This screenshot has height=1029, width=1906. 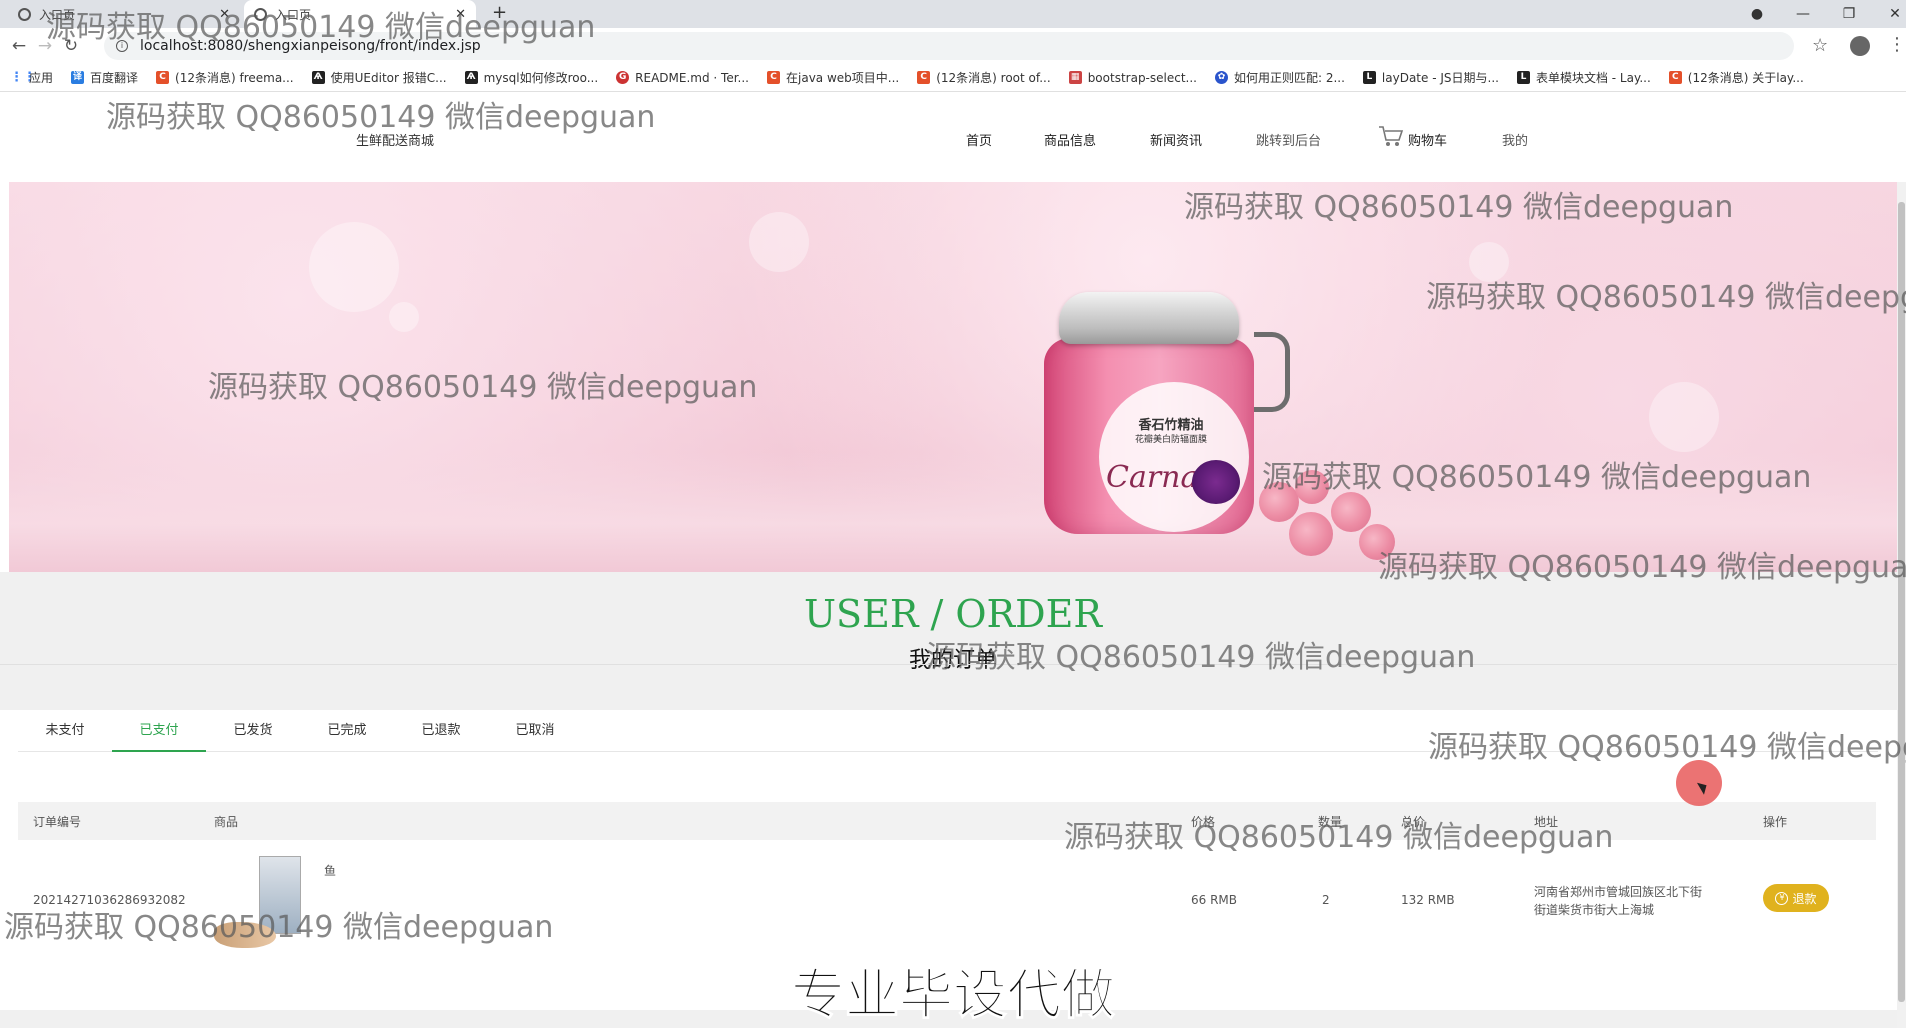 What do you see at coordinates (1075, 77) in the screenshot?
I see `bookmark-icon: ▦` at bounding box center [1075, 77].